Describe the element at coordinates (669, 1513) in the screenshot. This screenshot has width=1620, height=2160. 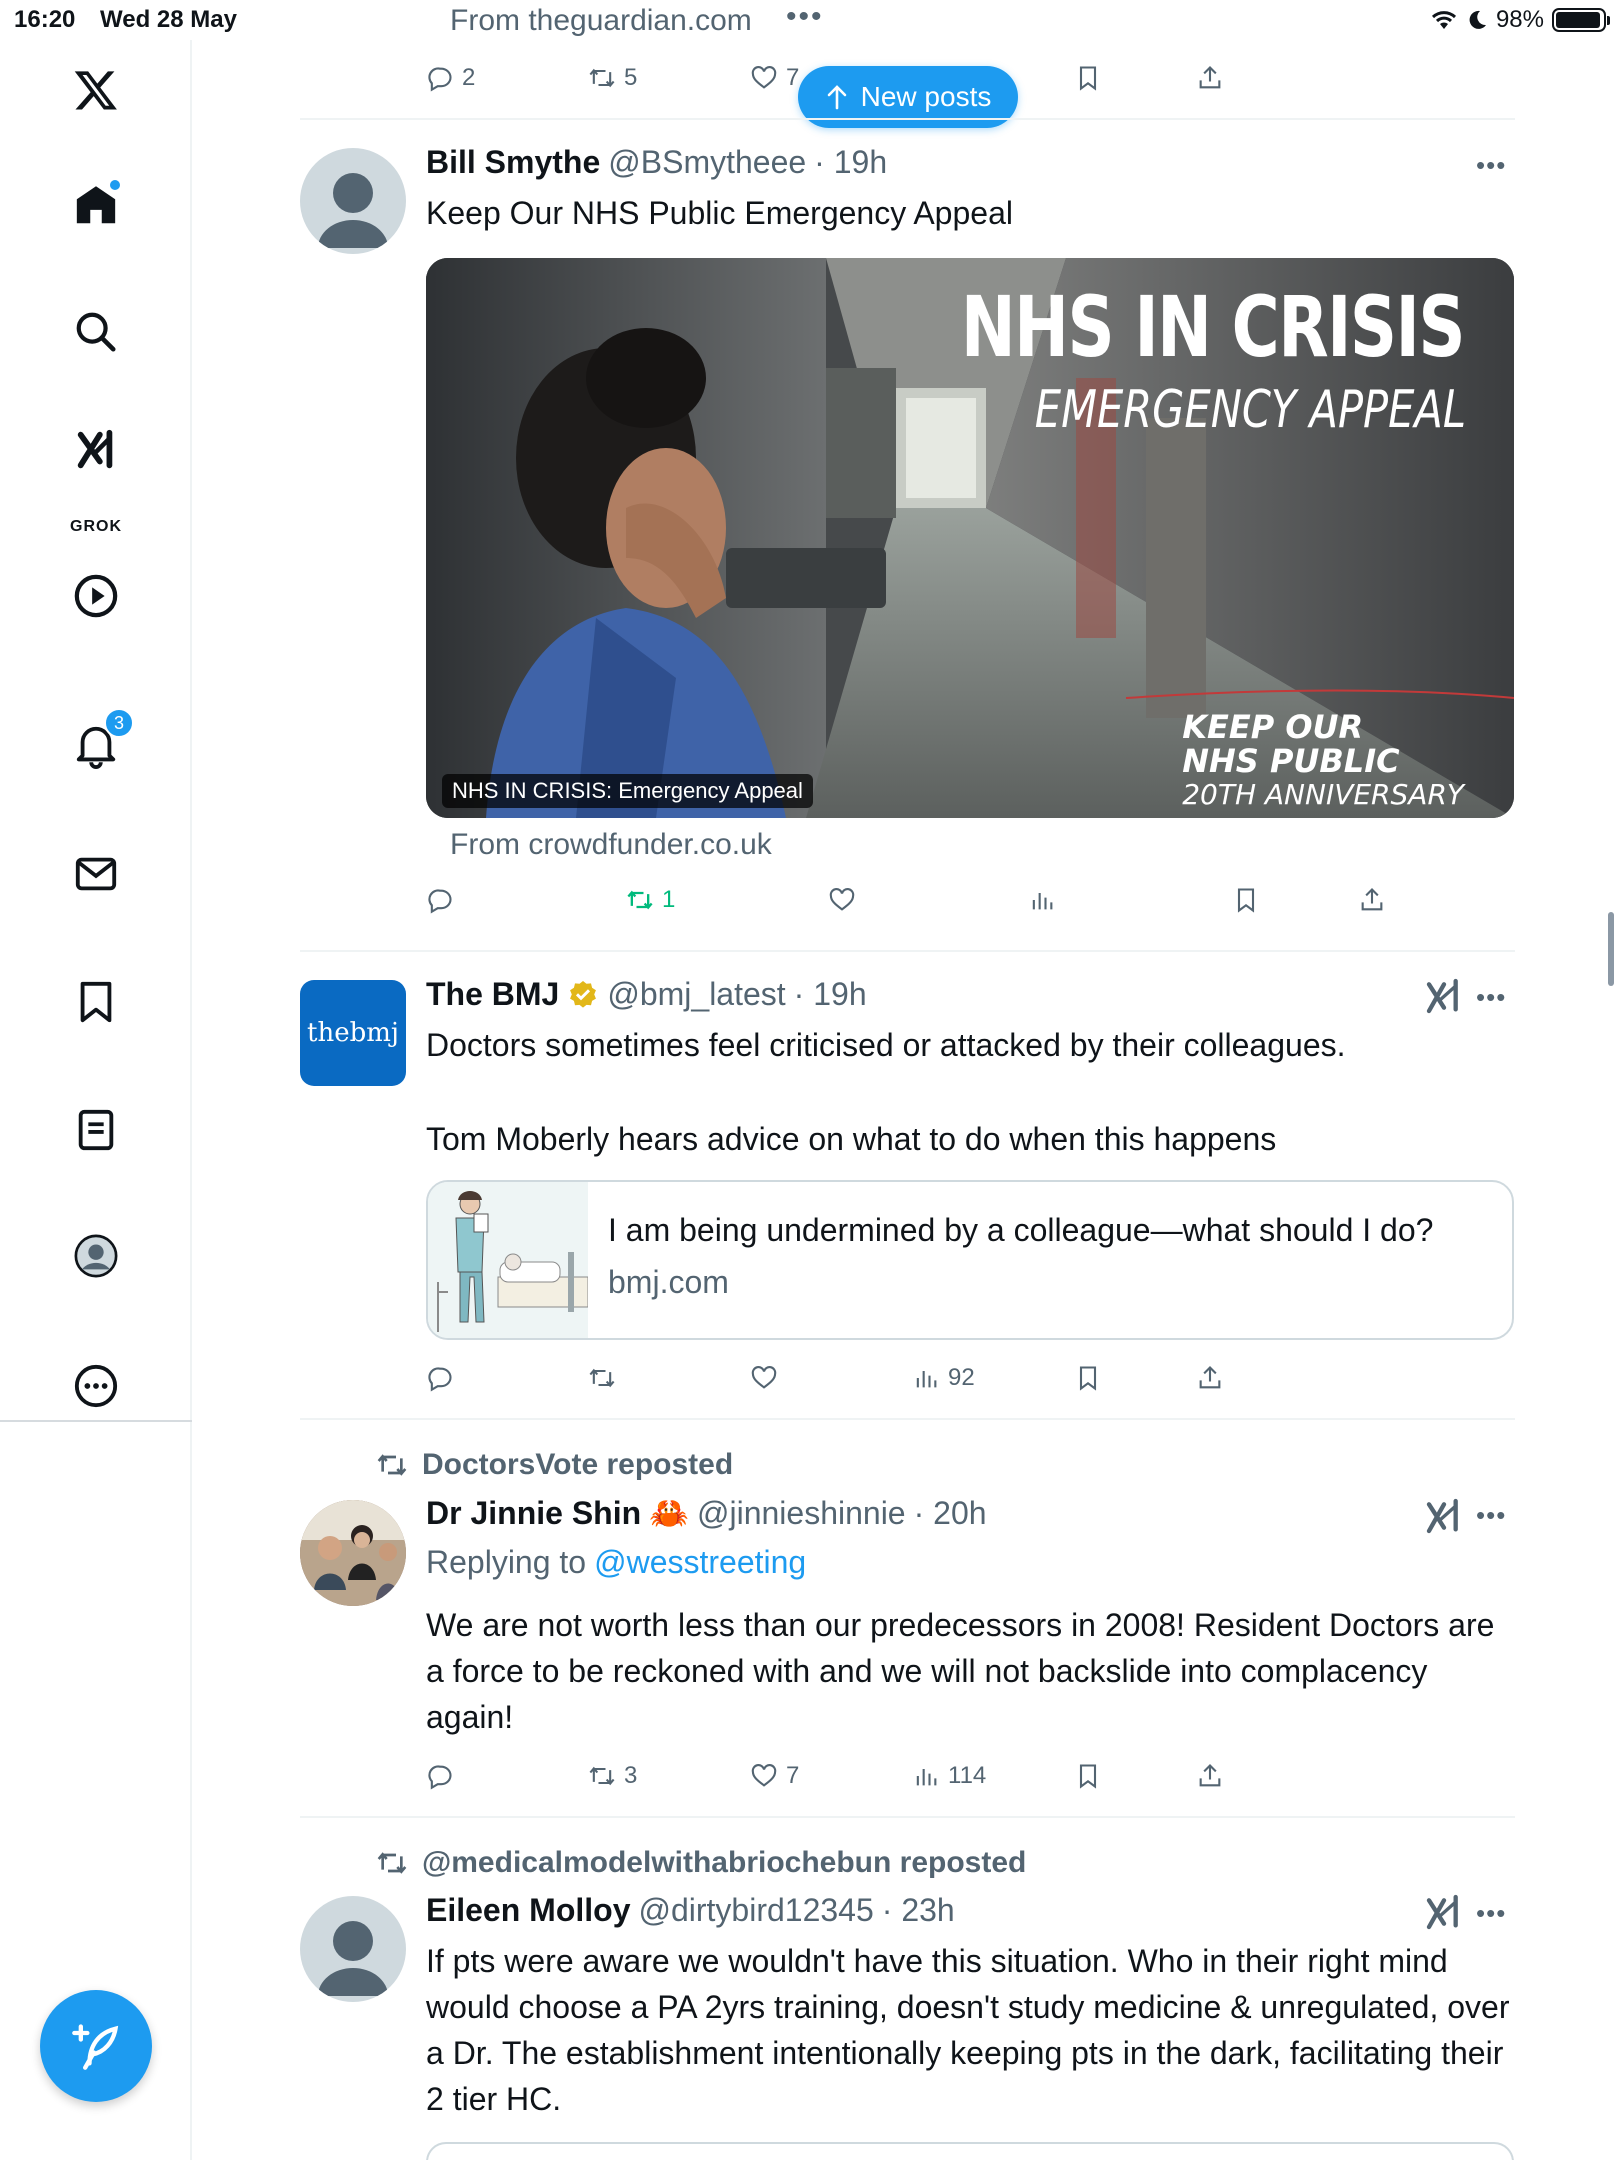
I see `crab-emoji: 🦀` at that location.